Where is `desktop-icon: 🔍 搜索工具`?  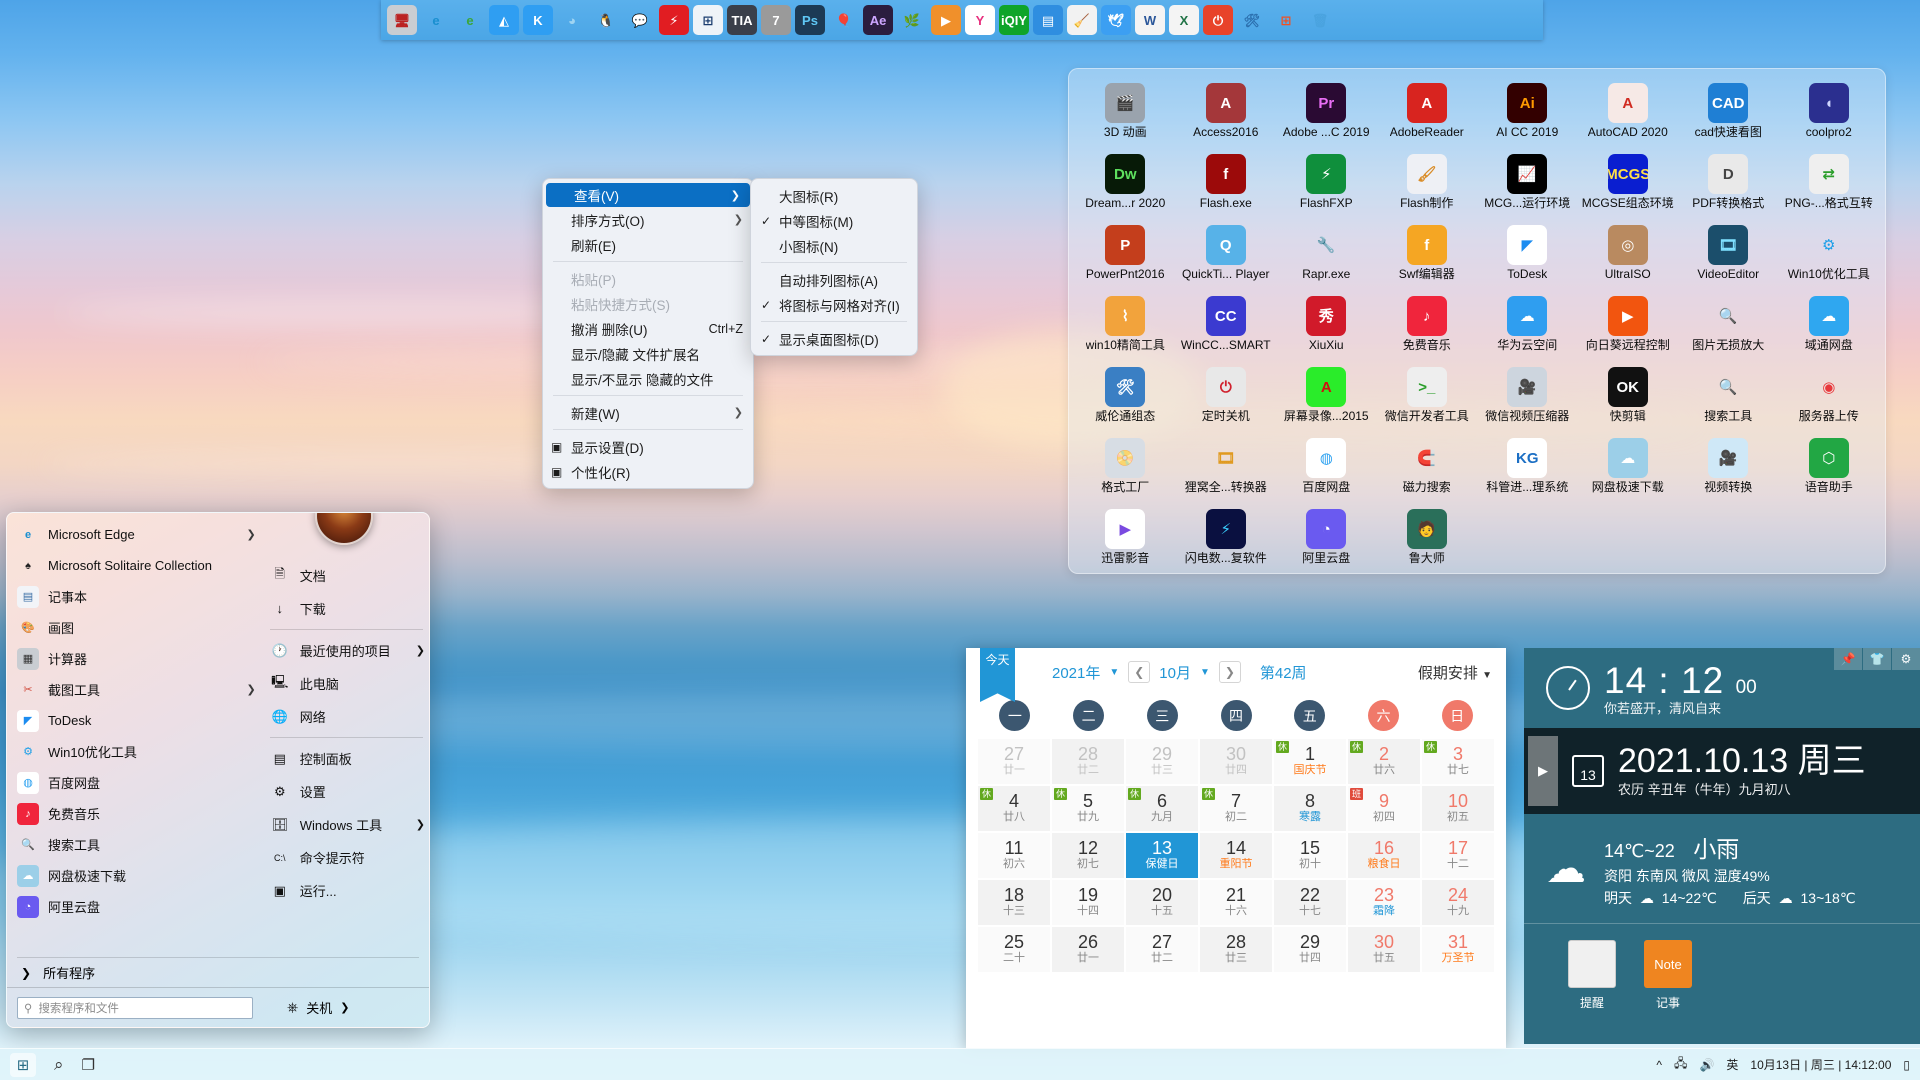
desktop-icon: 🔍 搜索工具 is located at coordinates (1728, 398).